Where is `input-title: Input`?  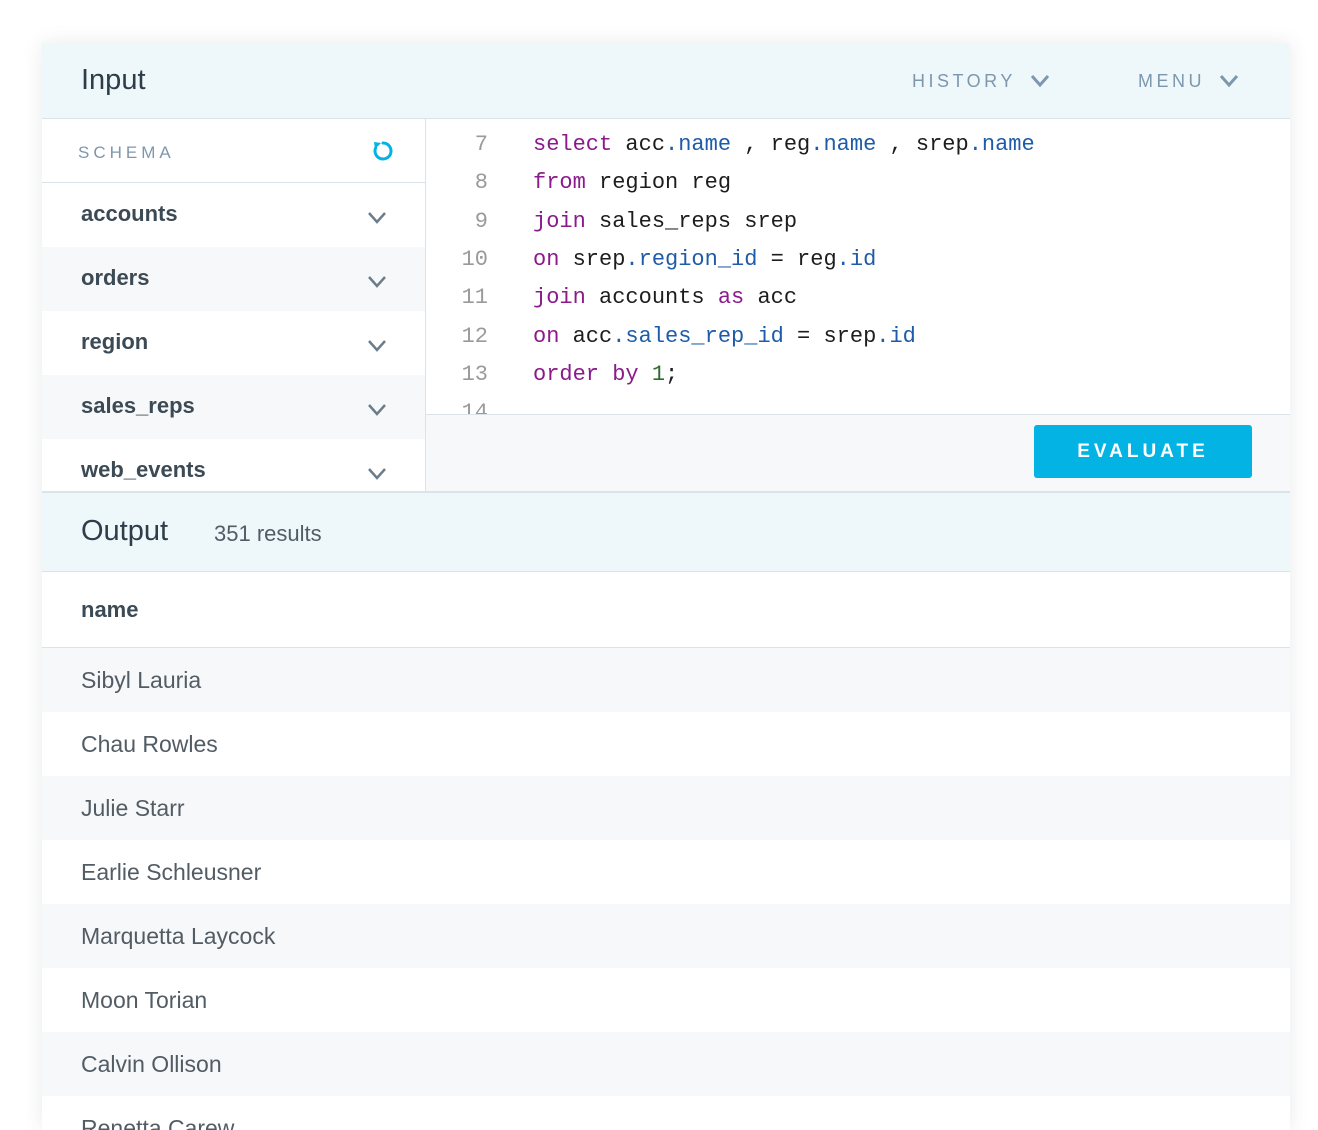
input-title: Input is located at coordinates (113, 80).